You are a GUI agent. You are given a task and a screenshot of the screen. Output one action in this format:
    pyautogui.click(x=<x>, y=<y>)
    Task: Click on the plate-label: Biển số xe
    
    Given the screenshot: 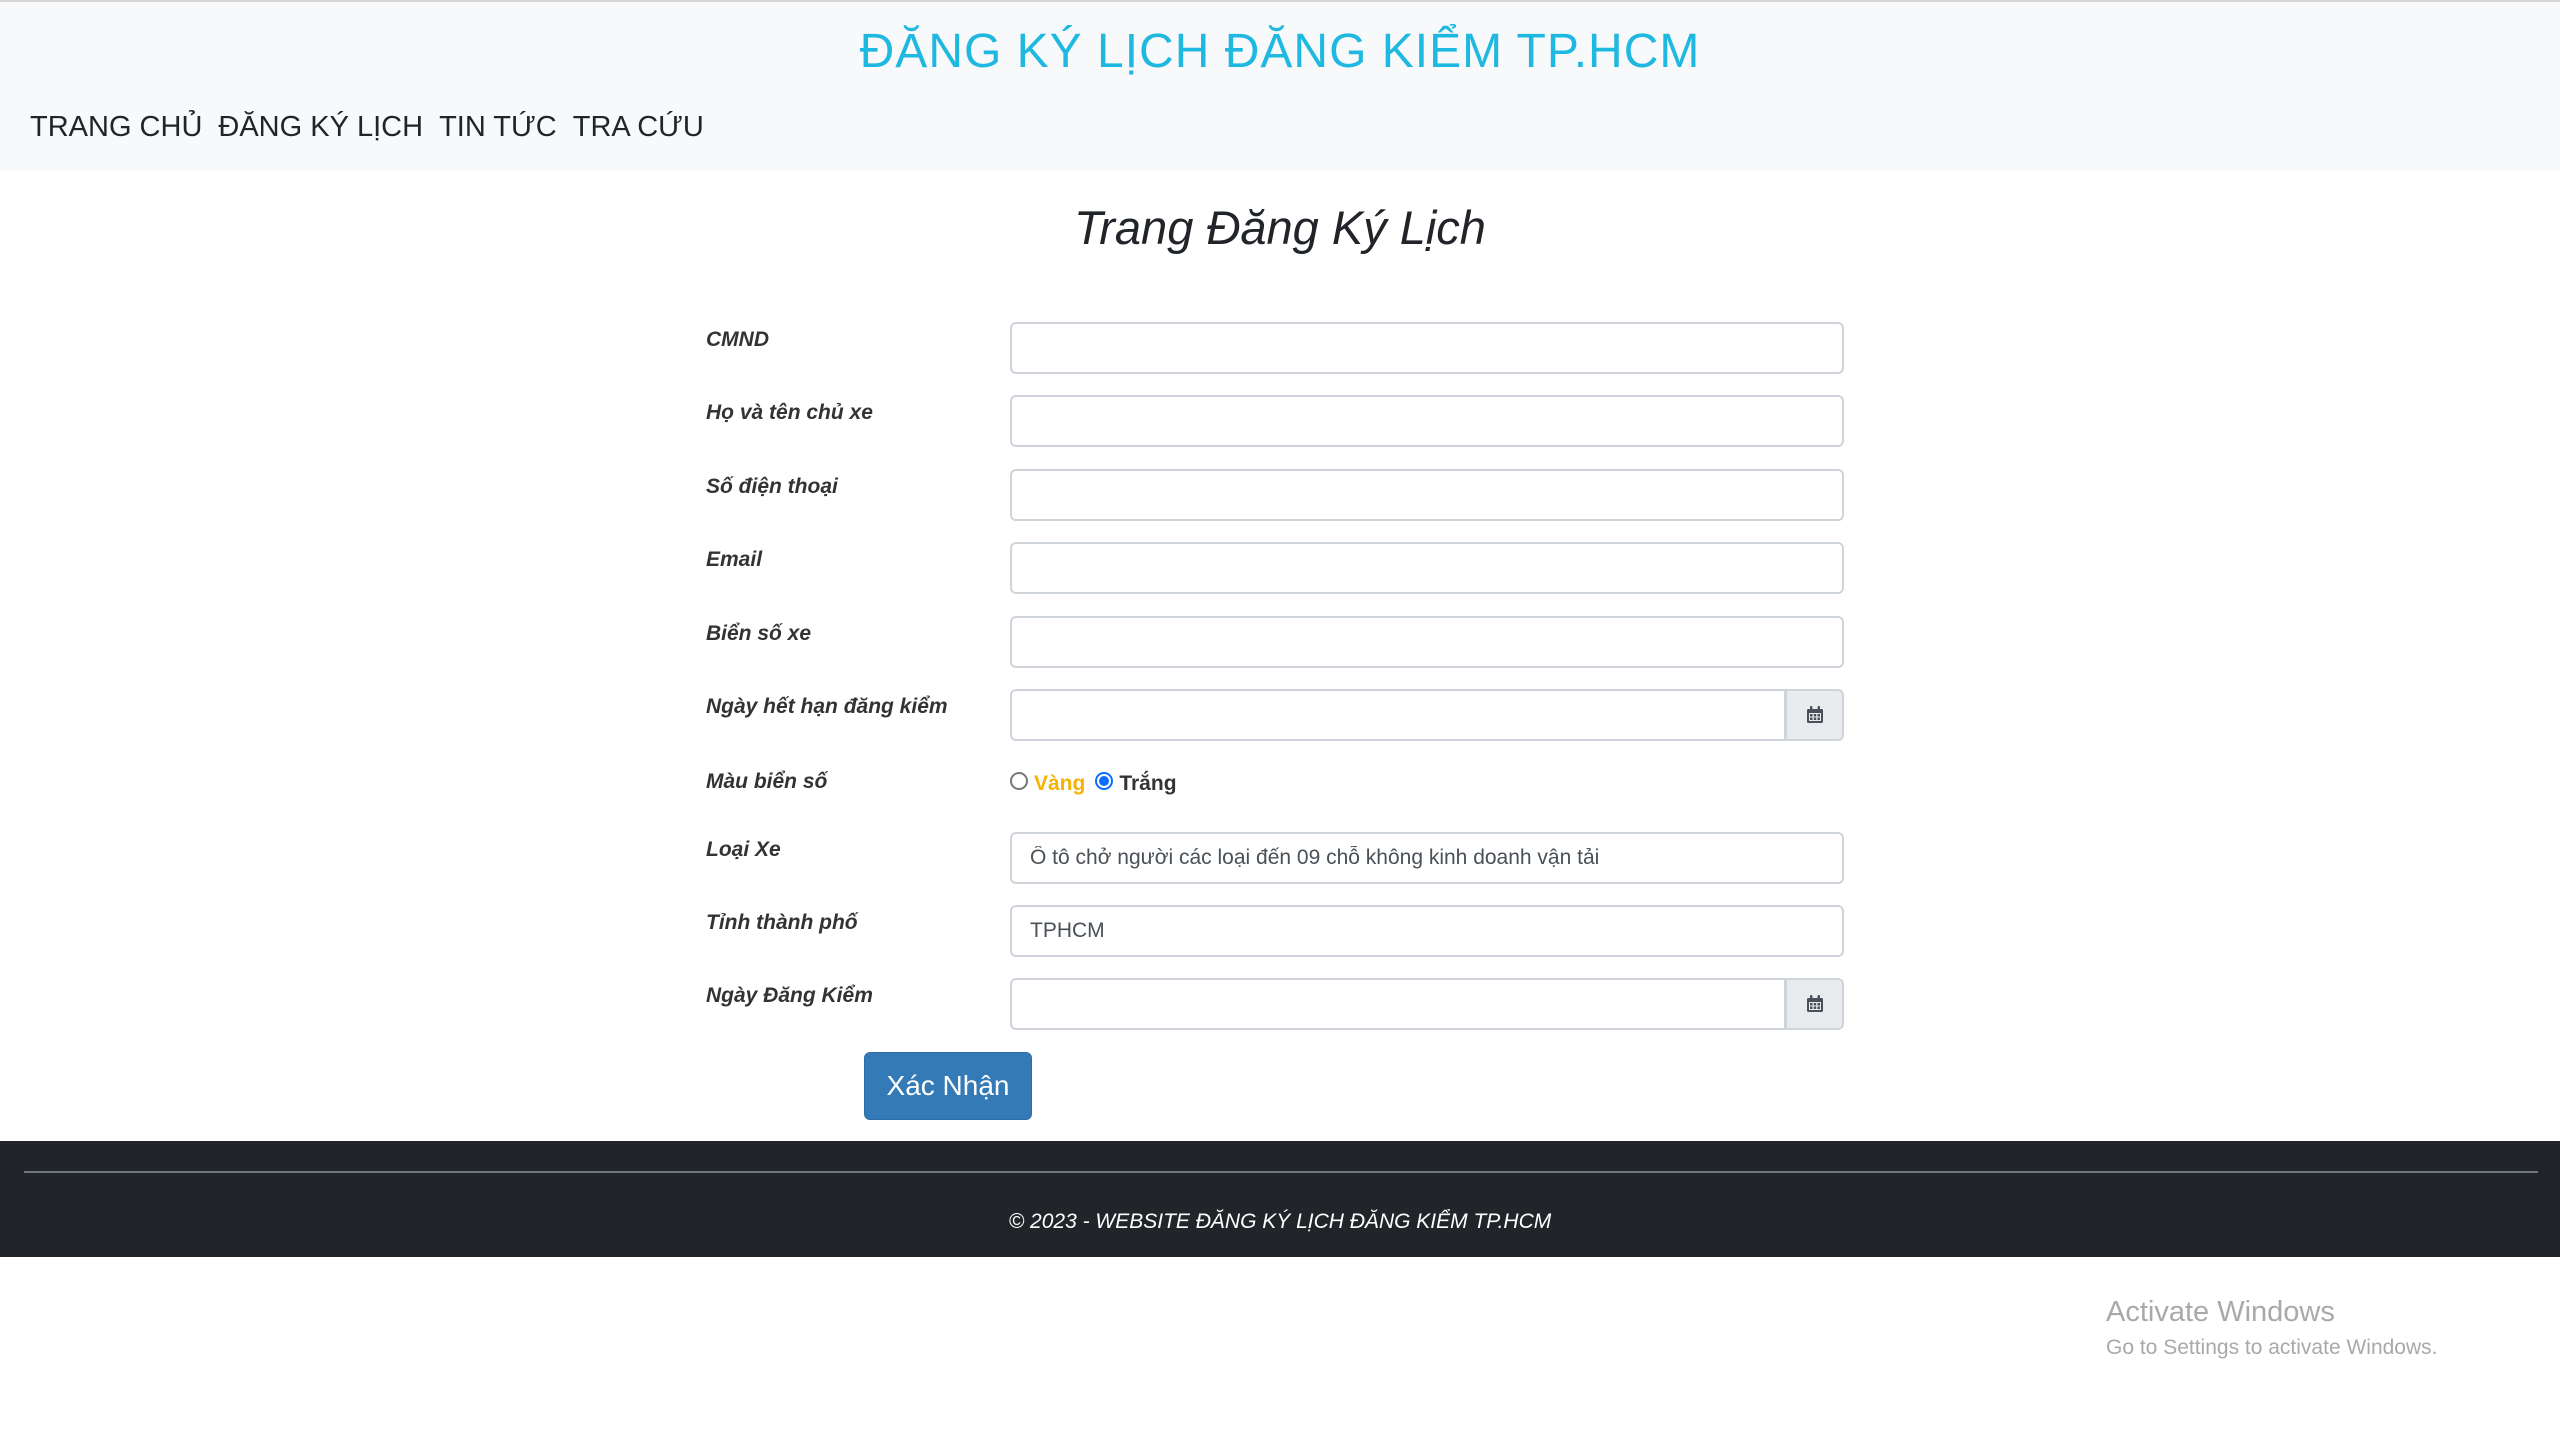 What is the action you would take?
    pyautogui.click(x=759, y=633)
    